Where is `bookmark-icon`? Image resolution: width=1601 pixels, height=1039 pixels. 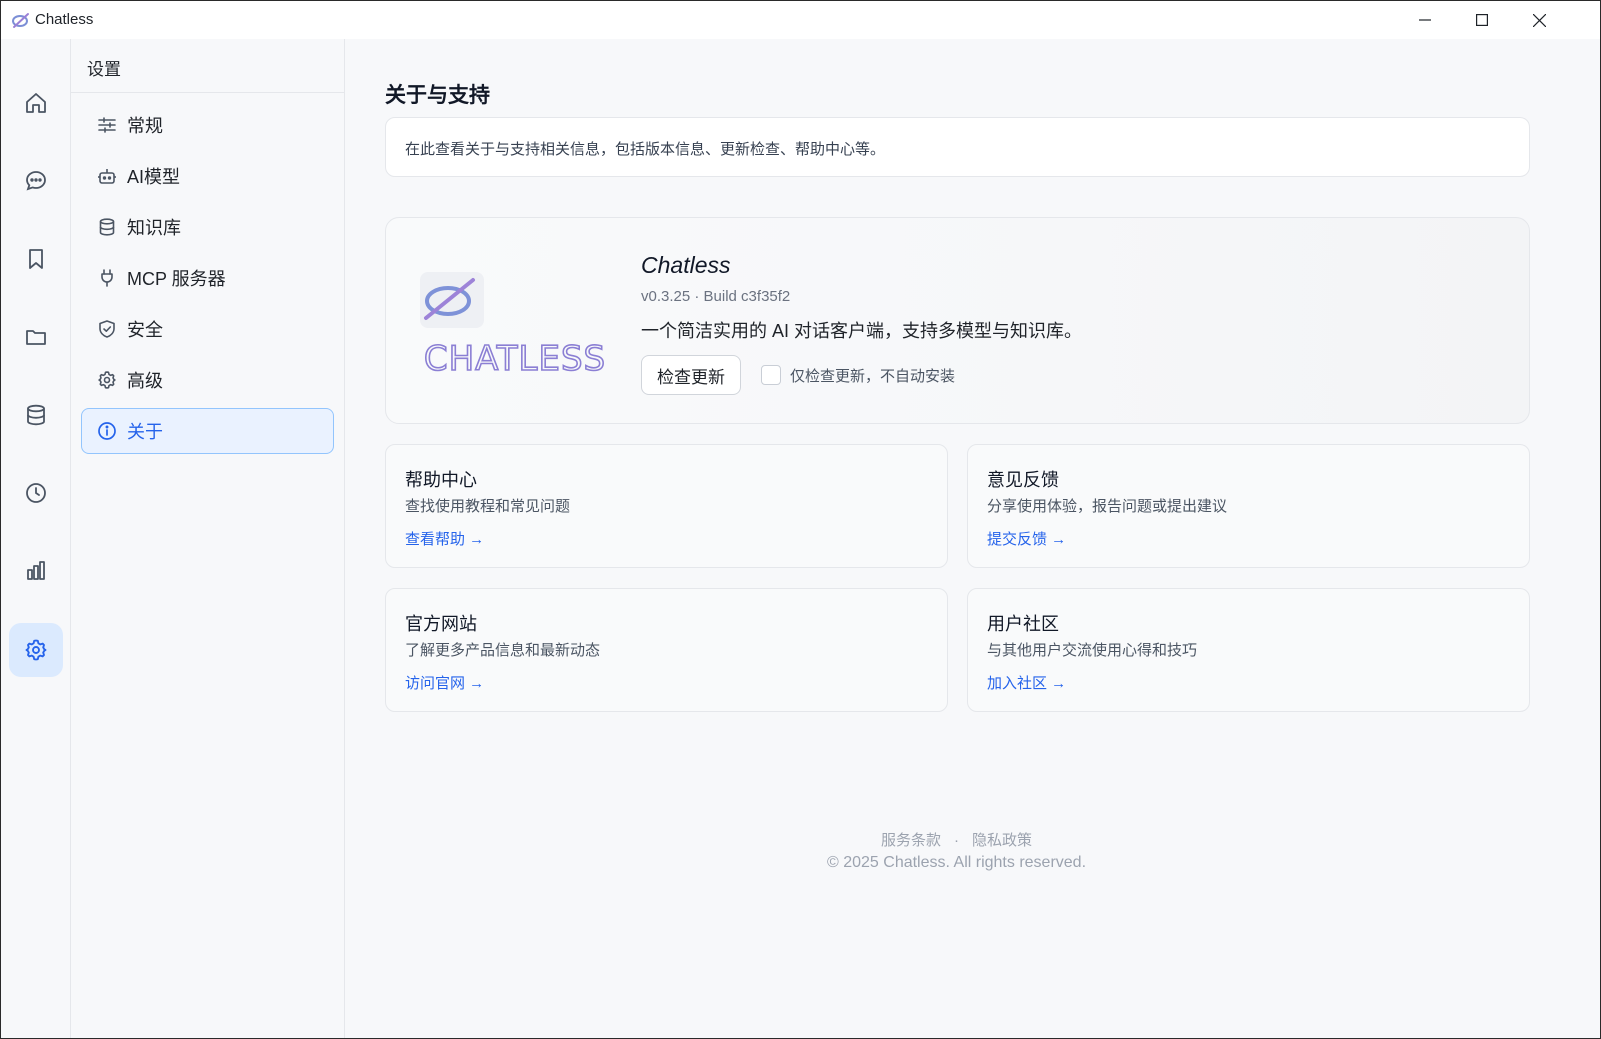 bookmark-icon is located at coordinates (36, 259).